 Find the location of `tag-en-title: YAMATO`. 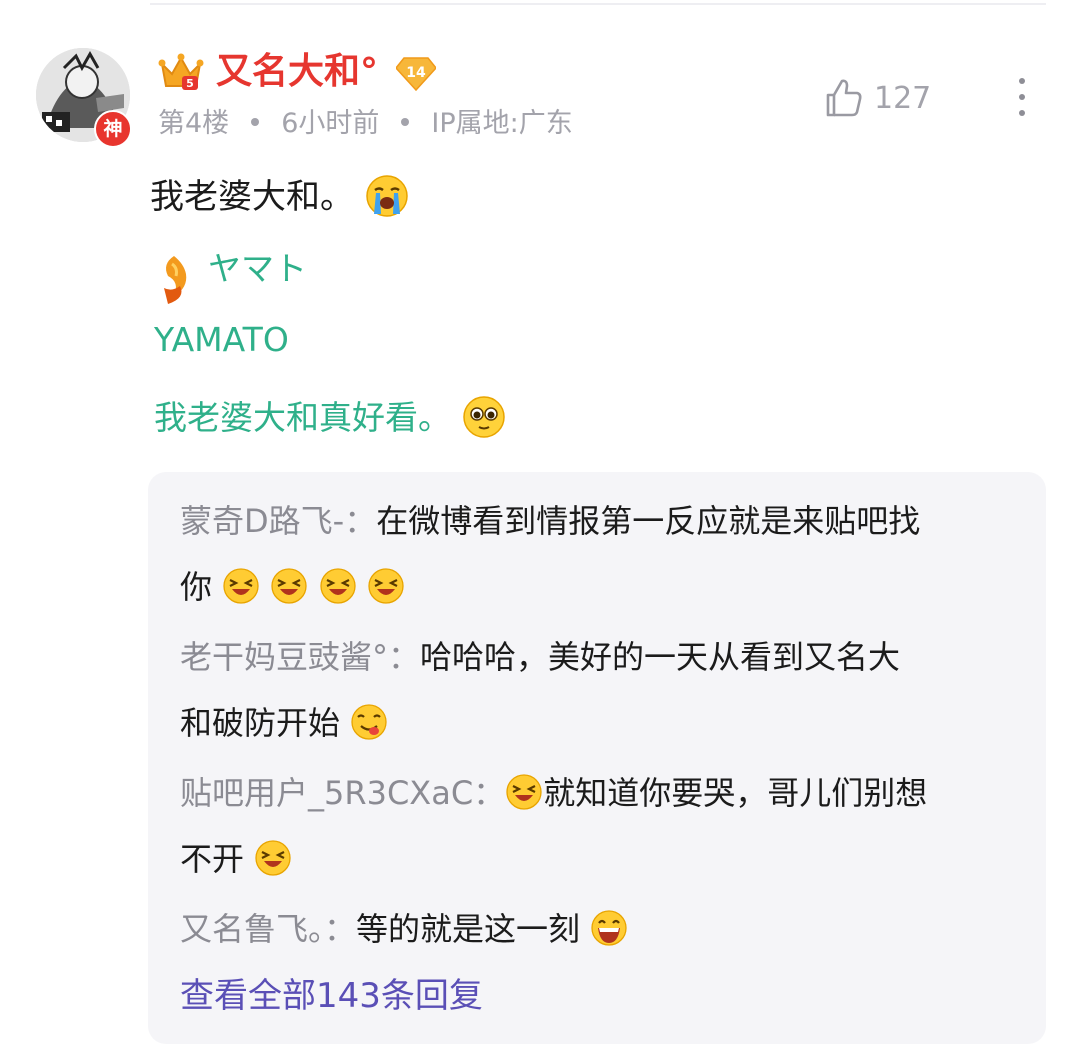

tag-en-title: YAMATO is located at coordinates (221, 340).